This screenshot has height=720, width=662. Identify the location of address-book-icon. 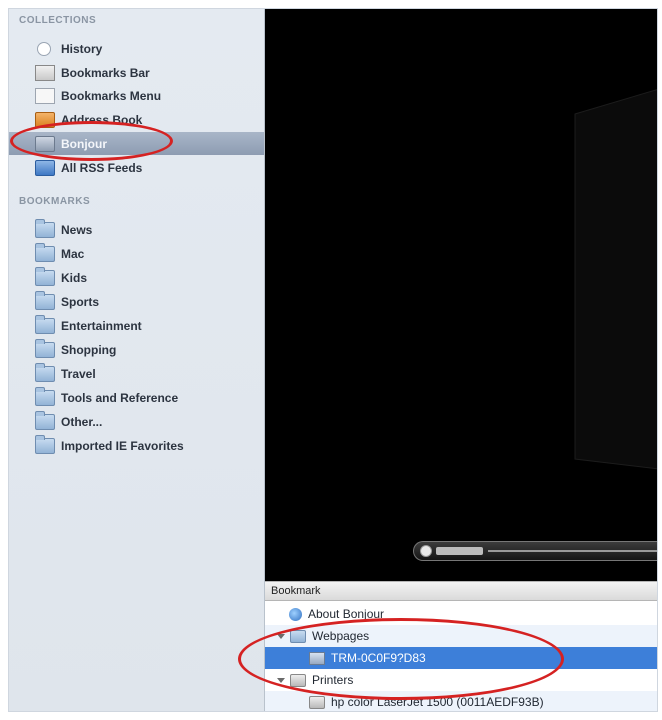
(45, 119).